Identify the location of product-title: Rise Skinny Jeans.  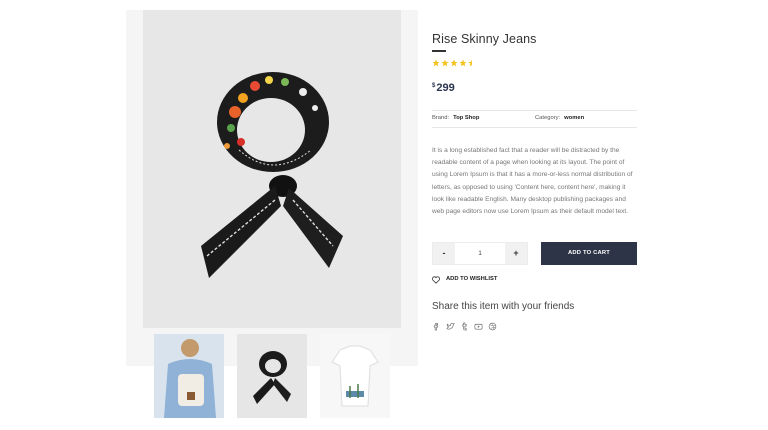
(484, 39).